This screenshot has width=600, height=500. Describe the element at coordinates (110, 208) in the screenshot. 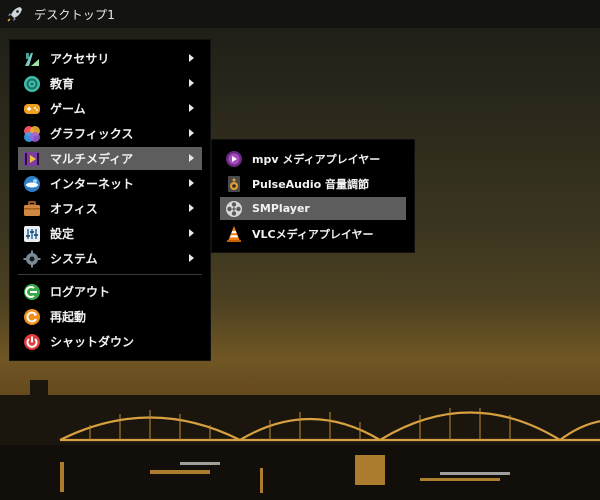

I see `menu-item-office: オフィス` at that location.